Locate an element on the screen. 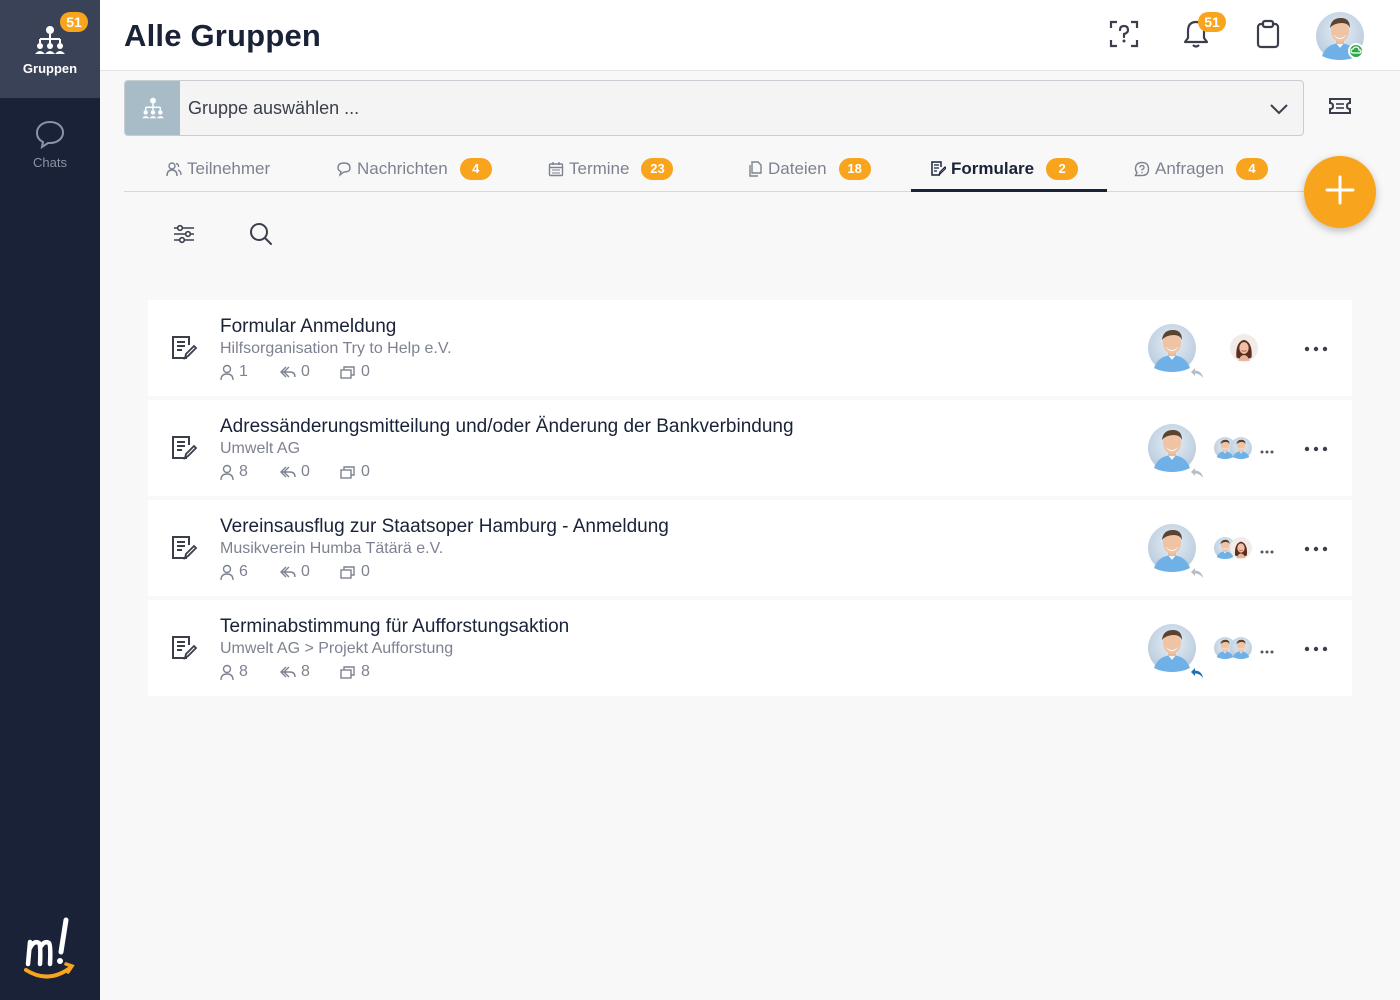  tab-label: Dateien is located at coordinates (797, 168).